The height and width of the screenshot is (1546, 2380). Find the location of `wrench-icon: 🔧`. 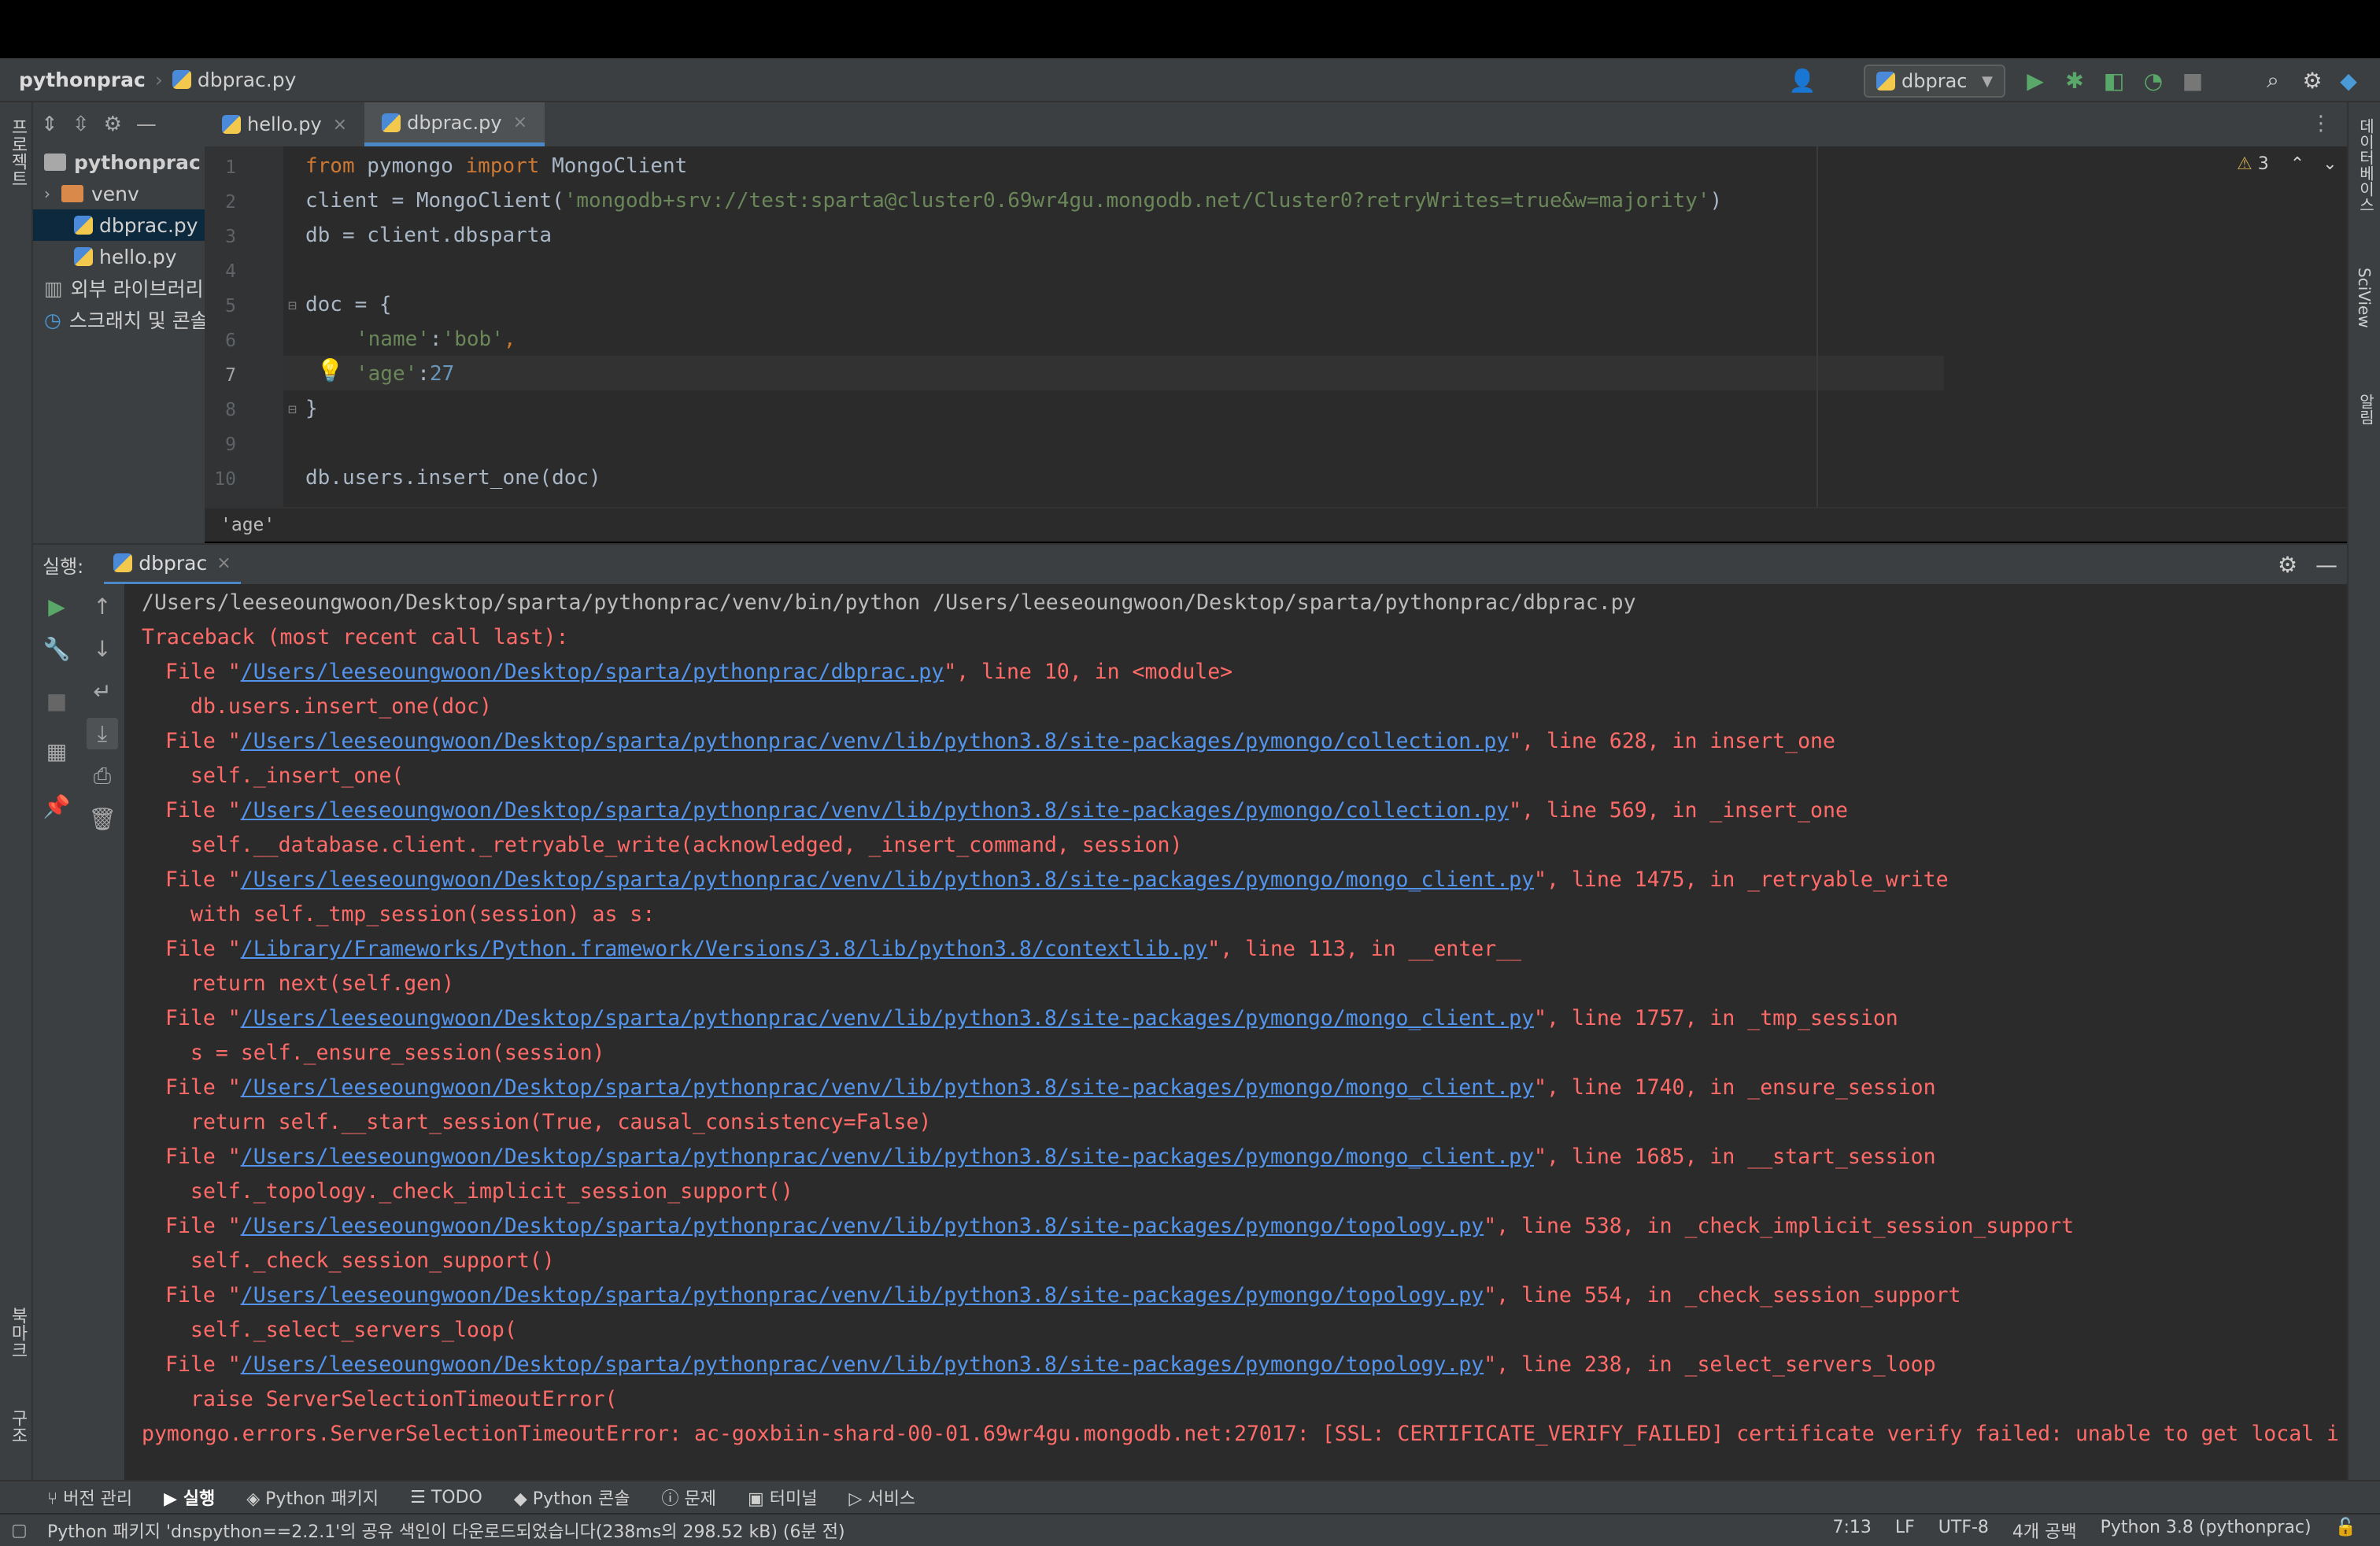

wrench-icon: 🔧 is located at coordinates (56, 648).